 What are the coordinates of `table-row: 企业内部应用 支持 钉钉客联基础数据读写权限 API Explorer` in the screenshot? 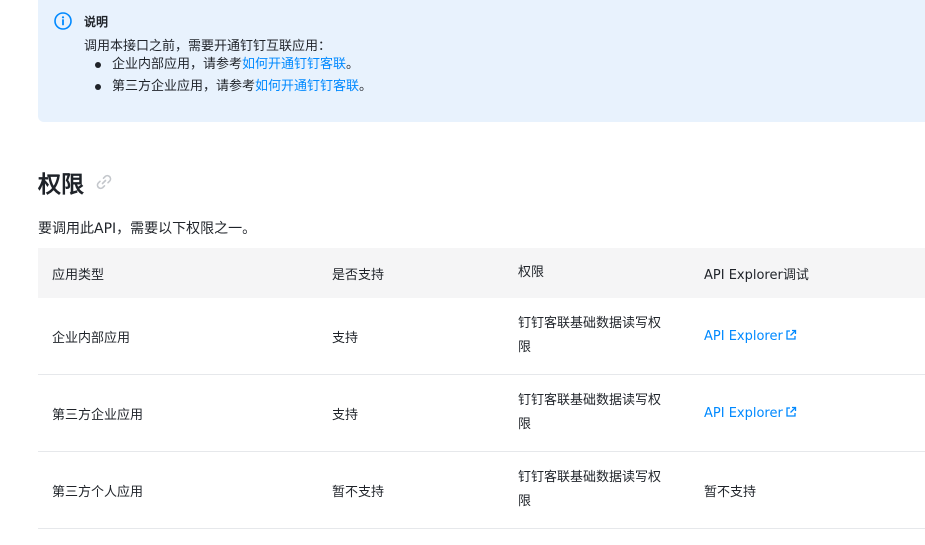 It's located at (481, 336).